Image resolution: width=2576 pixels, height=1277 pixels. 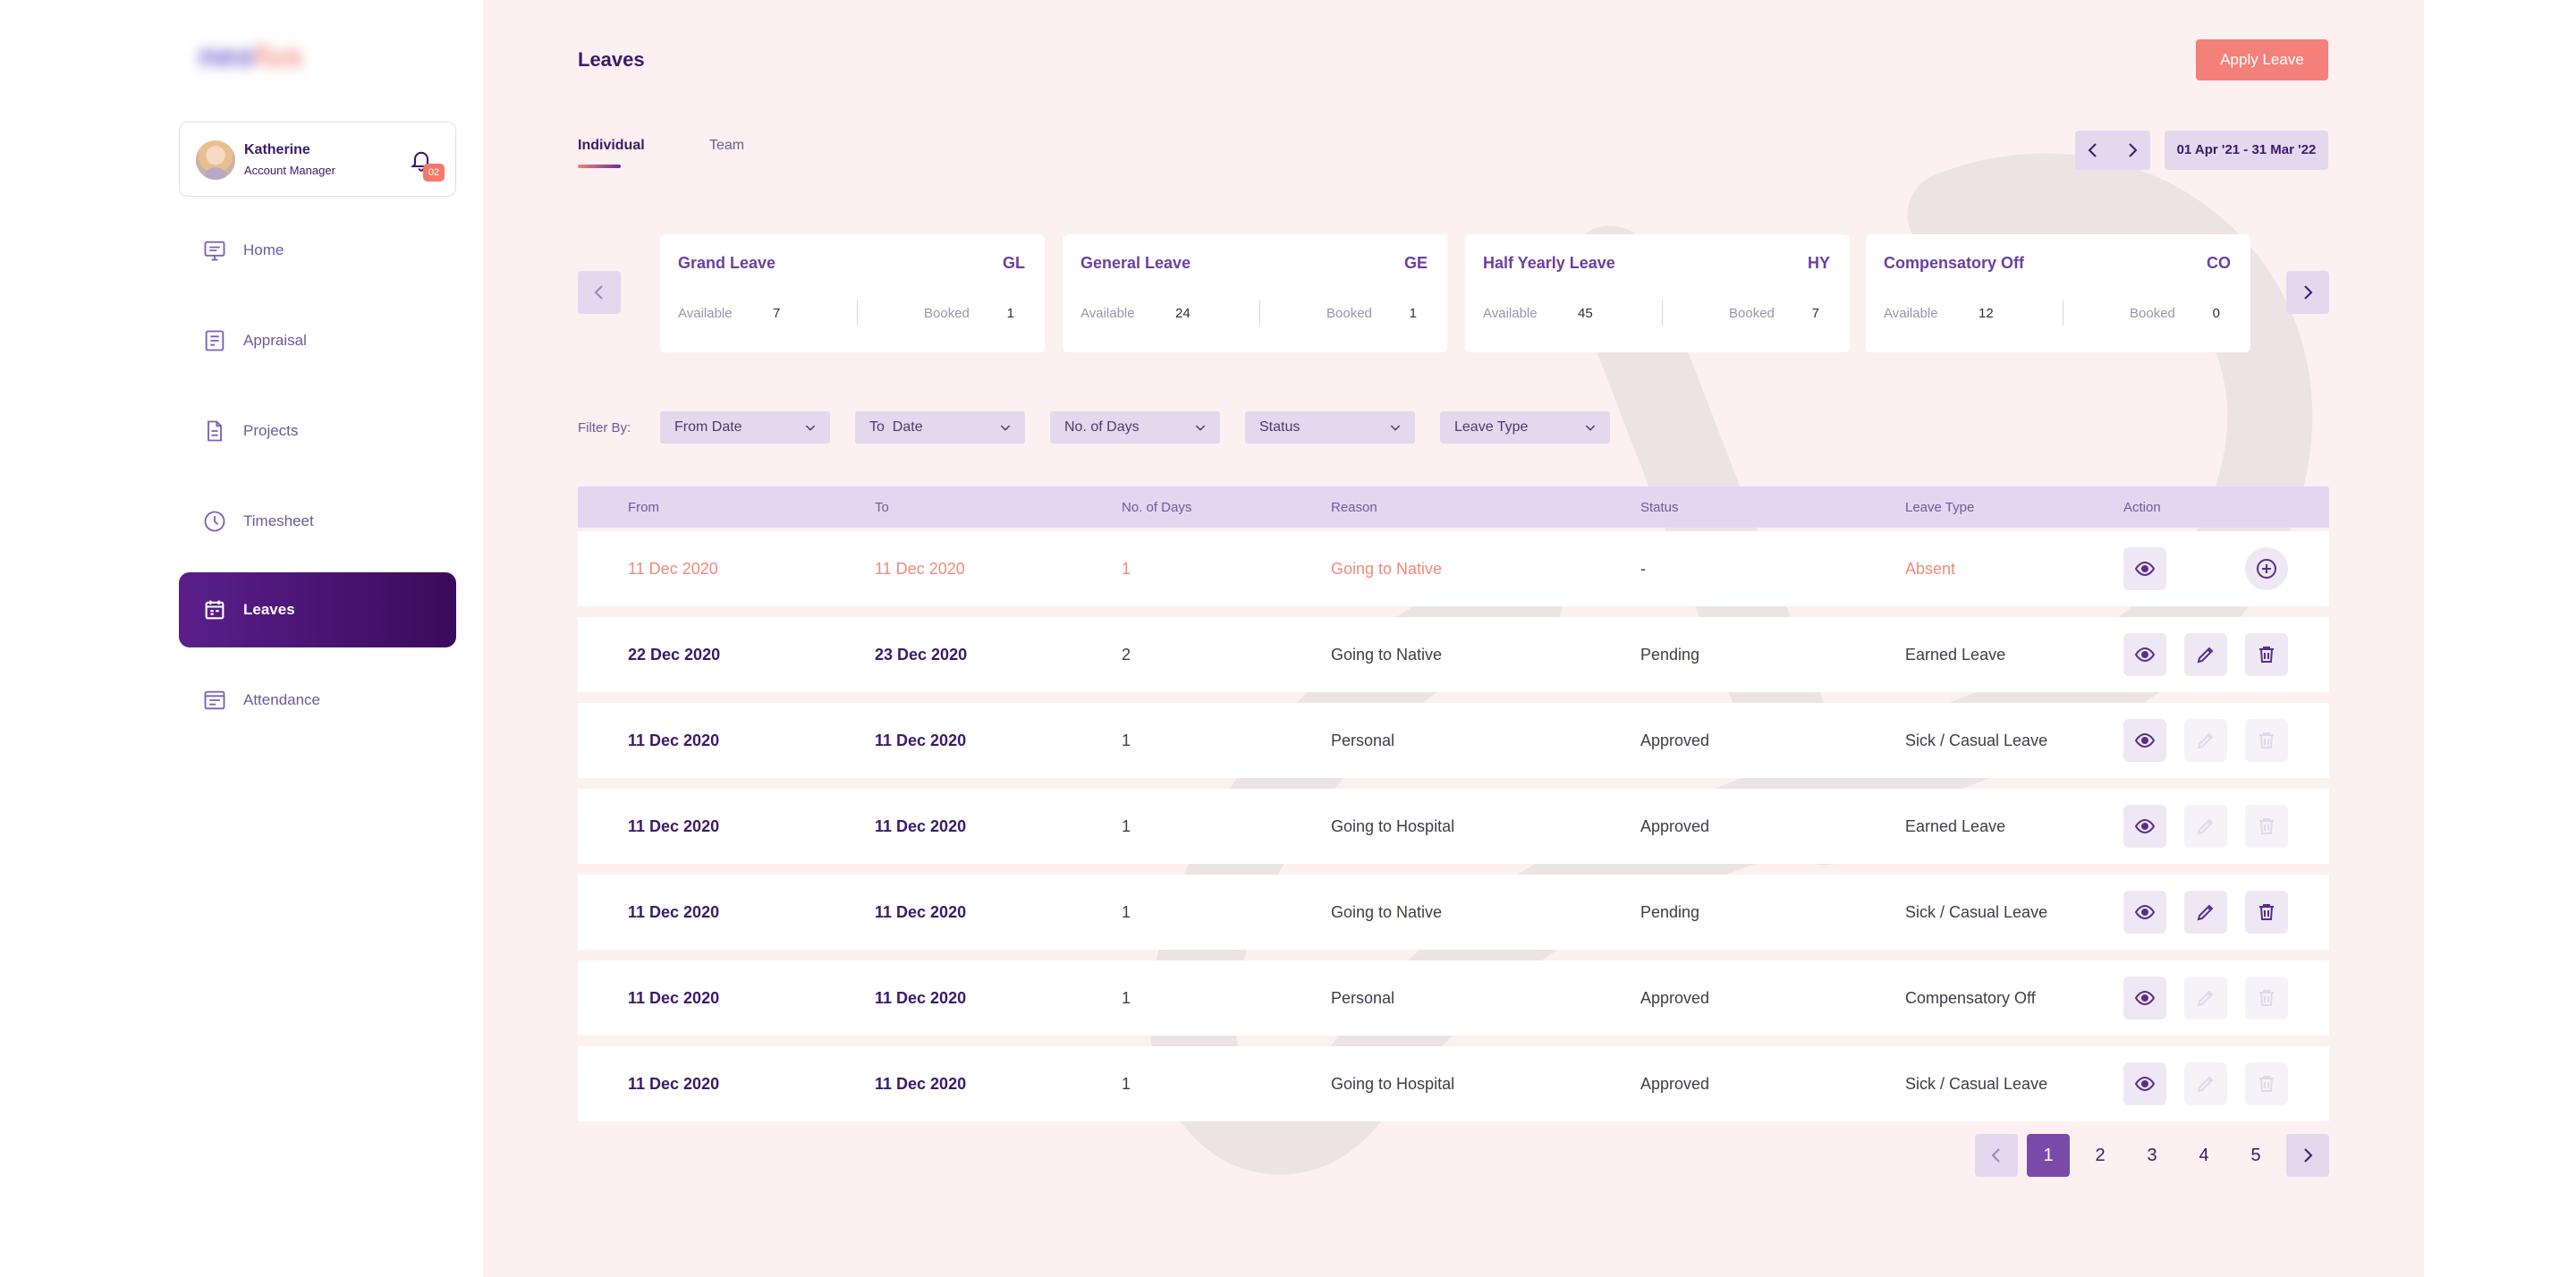 What do you see at coordinates (317, 159) in the screenshot?
I see `profile-card: Katherine Account Manager 02` at bounding box center [317, 159].